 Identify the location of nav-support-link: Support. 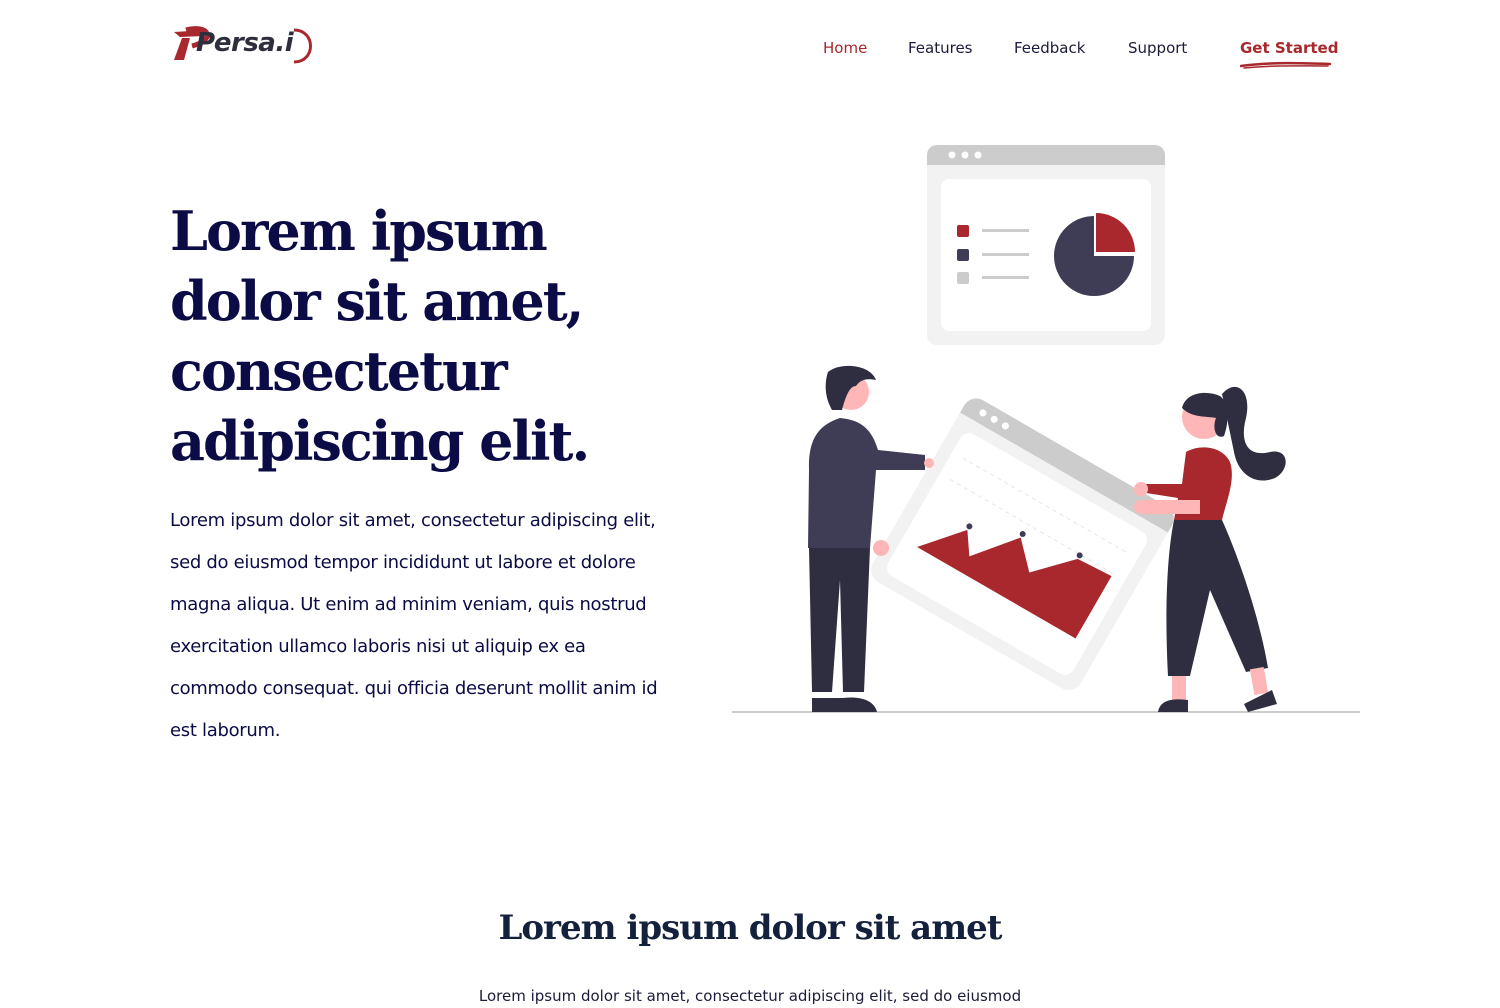
(1157, 48).